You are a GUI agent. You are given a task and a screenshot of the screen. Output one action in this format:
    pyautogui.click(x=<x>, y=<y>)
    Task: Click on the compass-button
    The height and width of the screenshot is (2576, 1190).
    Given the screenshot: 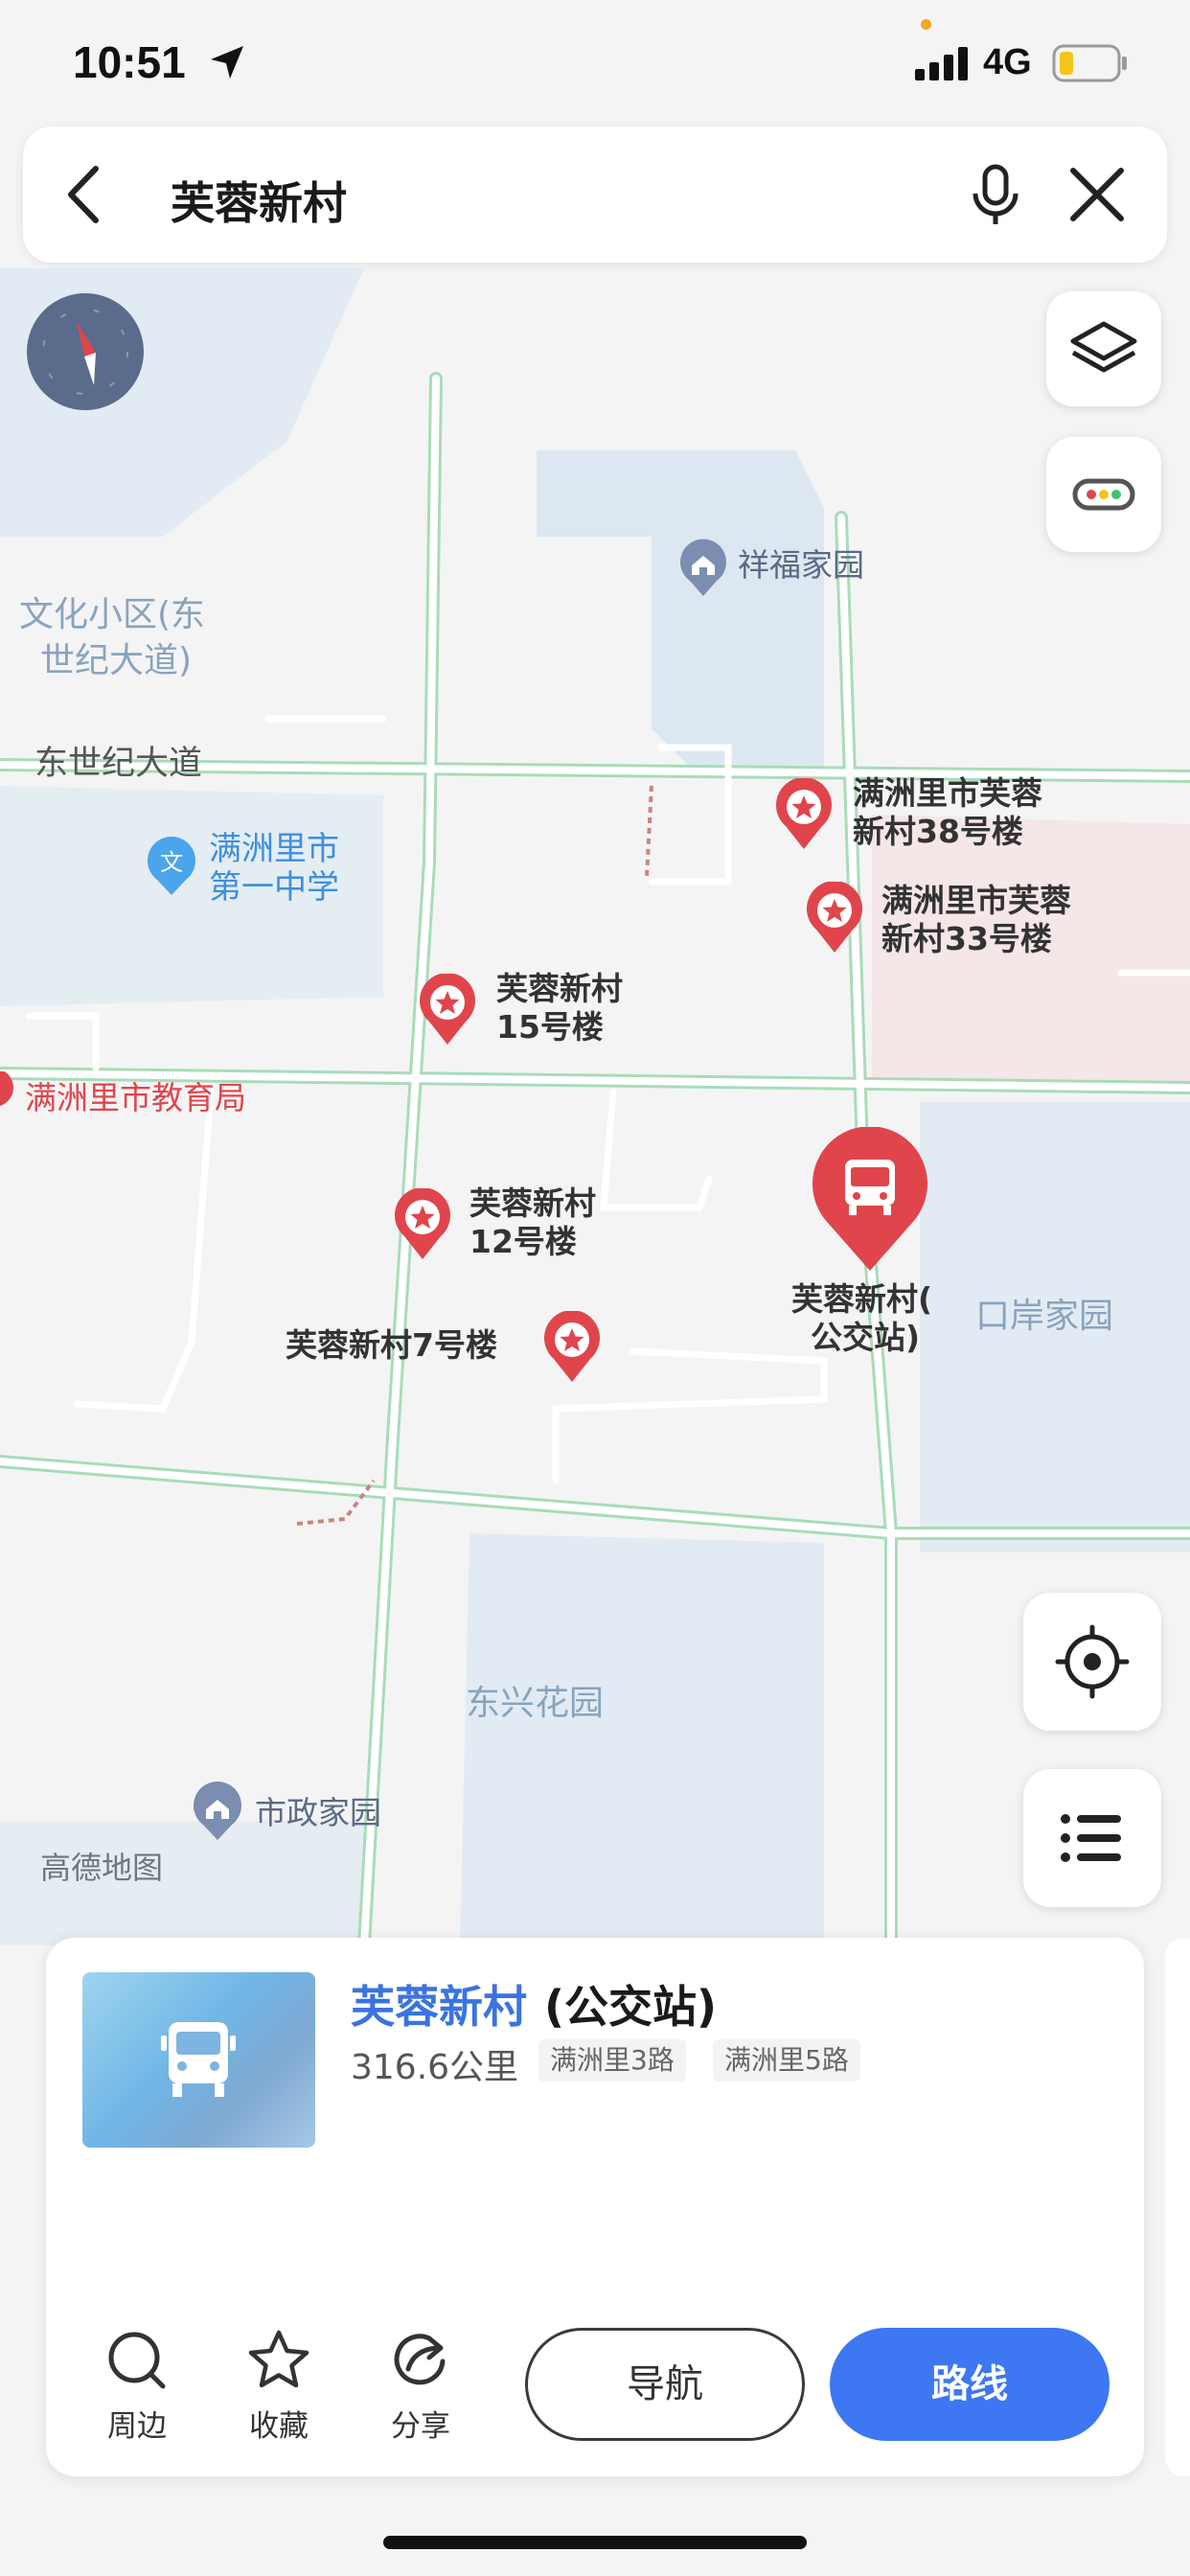 What is the action you would take?
    pyautogui.click(x=86, y=351)
    